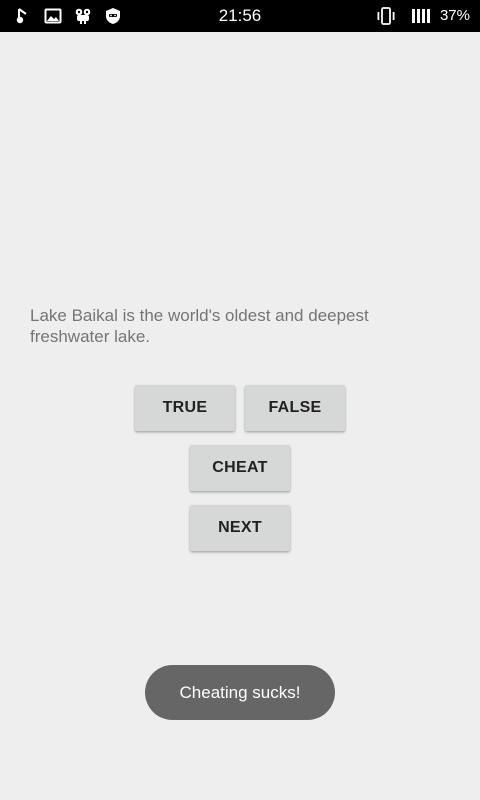  I want to click on status-bar: 21:56 37%, so click(240, 16).